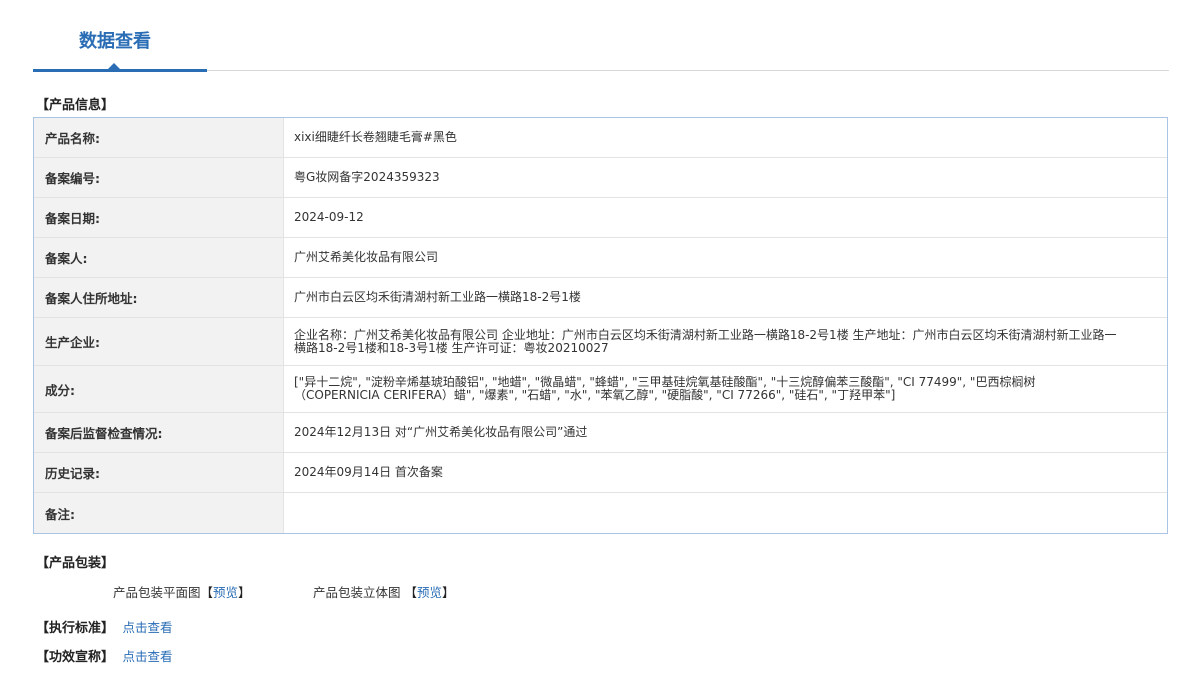 Image resolution: width=1196 pixels, height=700 pixels. I want to click on tab-bar: 数据查看, so click(601, 36).